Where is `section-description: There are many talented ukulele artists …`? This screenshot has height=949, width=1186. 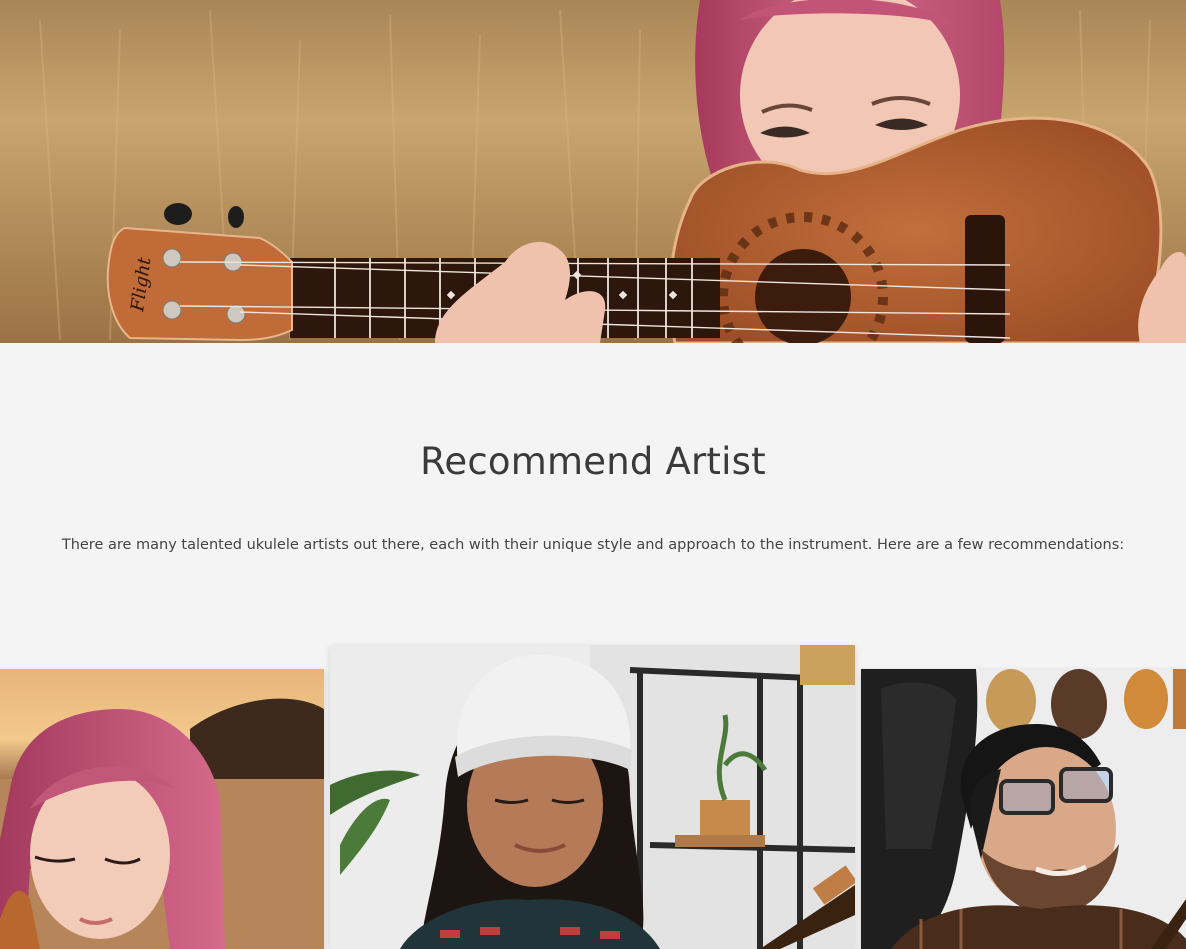
section-description: There are many talented ukulele artists … is located at coordinates (593, 545).